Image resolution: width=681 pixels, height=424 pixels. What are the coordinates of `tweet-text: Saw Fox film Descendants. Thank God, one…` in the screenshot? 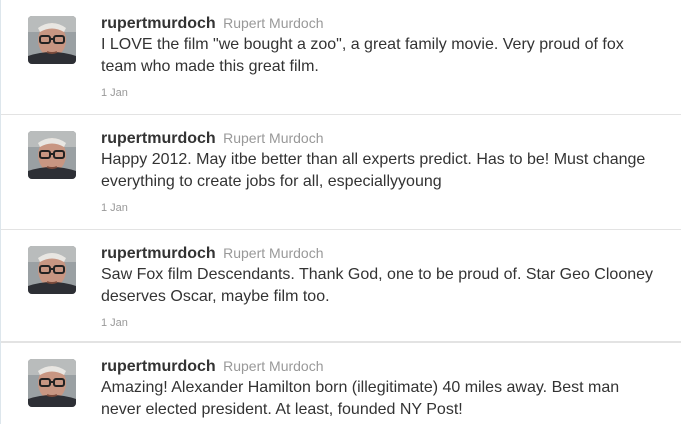 It's located at (377, 285).